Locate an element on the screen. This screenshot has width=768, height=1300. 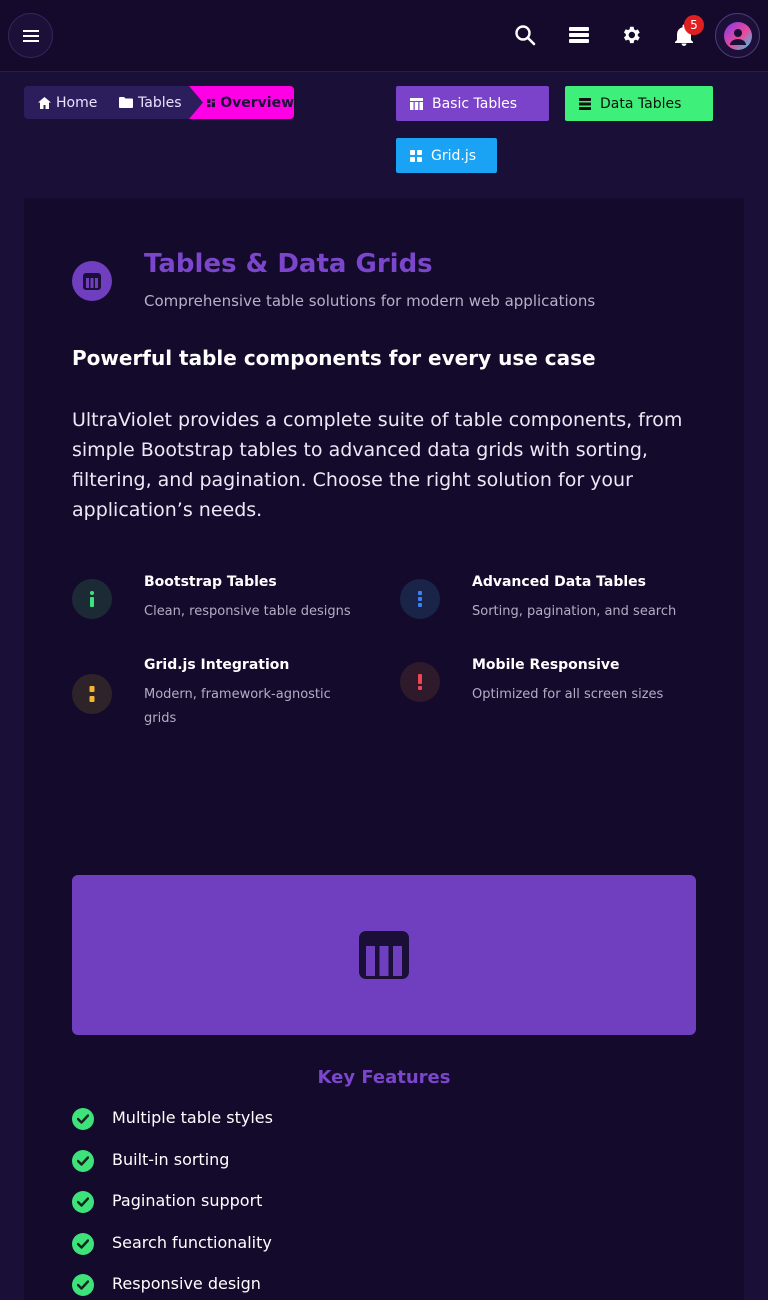
key-feature-label: Built-in sorting is located at coordinates (171, 1159).